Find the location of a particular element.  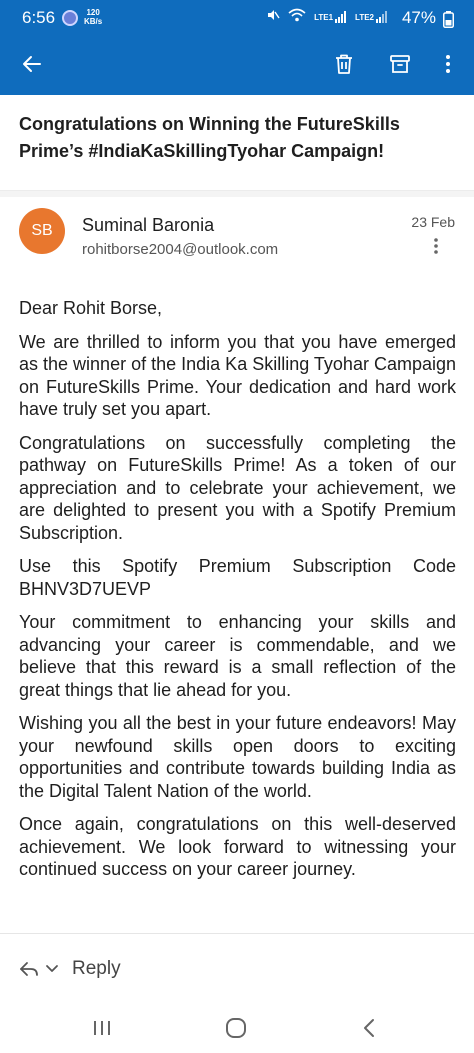

system-back-button is located at coordinates (370, 1028).